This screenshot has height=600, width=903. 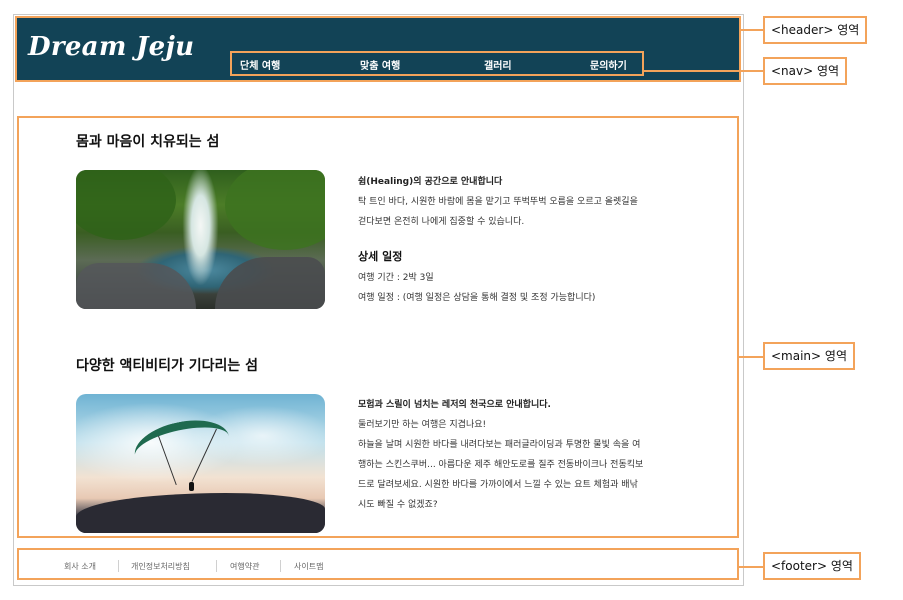 I want to click on header-annotation-label: <header> 영역, so click(x=815, y=30).